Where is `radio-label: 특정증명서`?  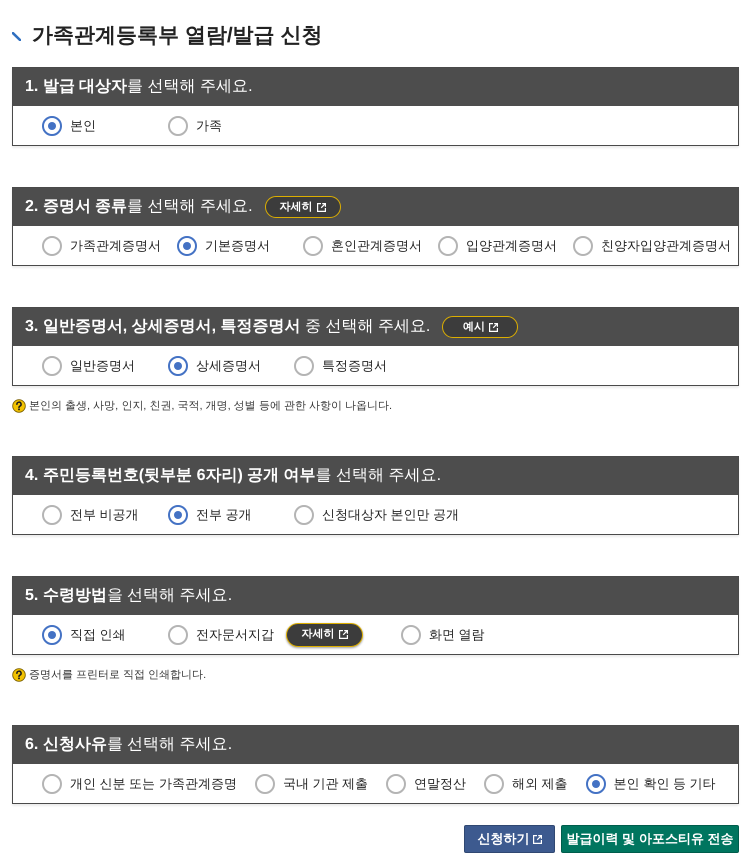
radio-label: 특정증명서 is located at coordinates (354, 366).